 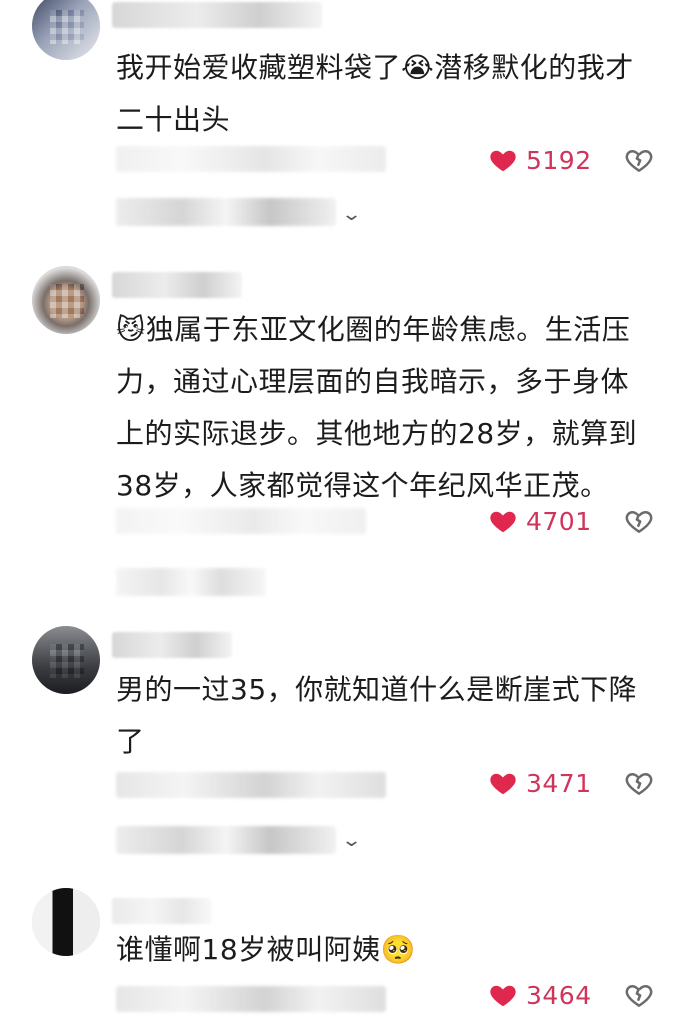 What do you see at coordinates (559, 995) in the screenshot?
I see `like-count: 3464` at bounding box center [559, 995].